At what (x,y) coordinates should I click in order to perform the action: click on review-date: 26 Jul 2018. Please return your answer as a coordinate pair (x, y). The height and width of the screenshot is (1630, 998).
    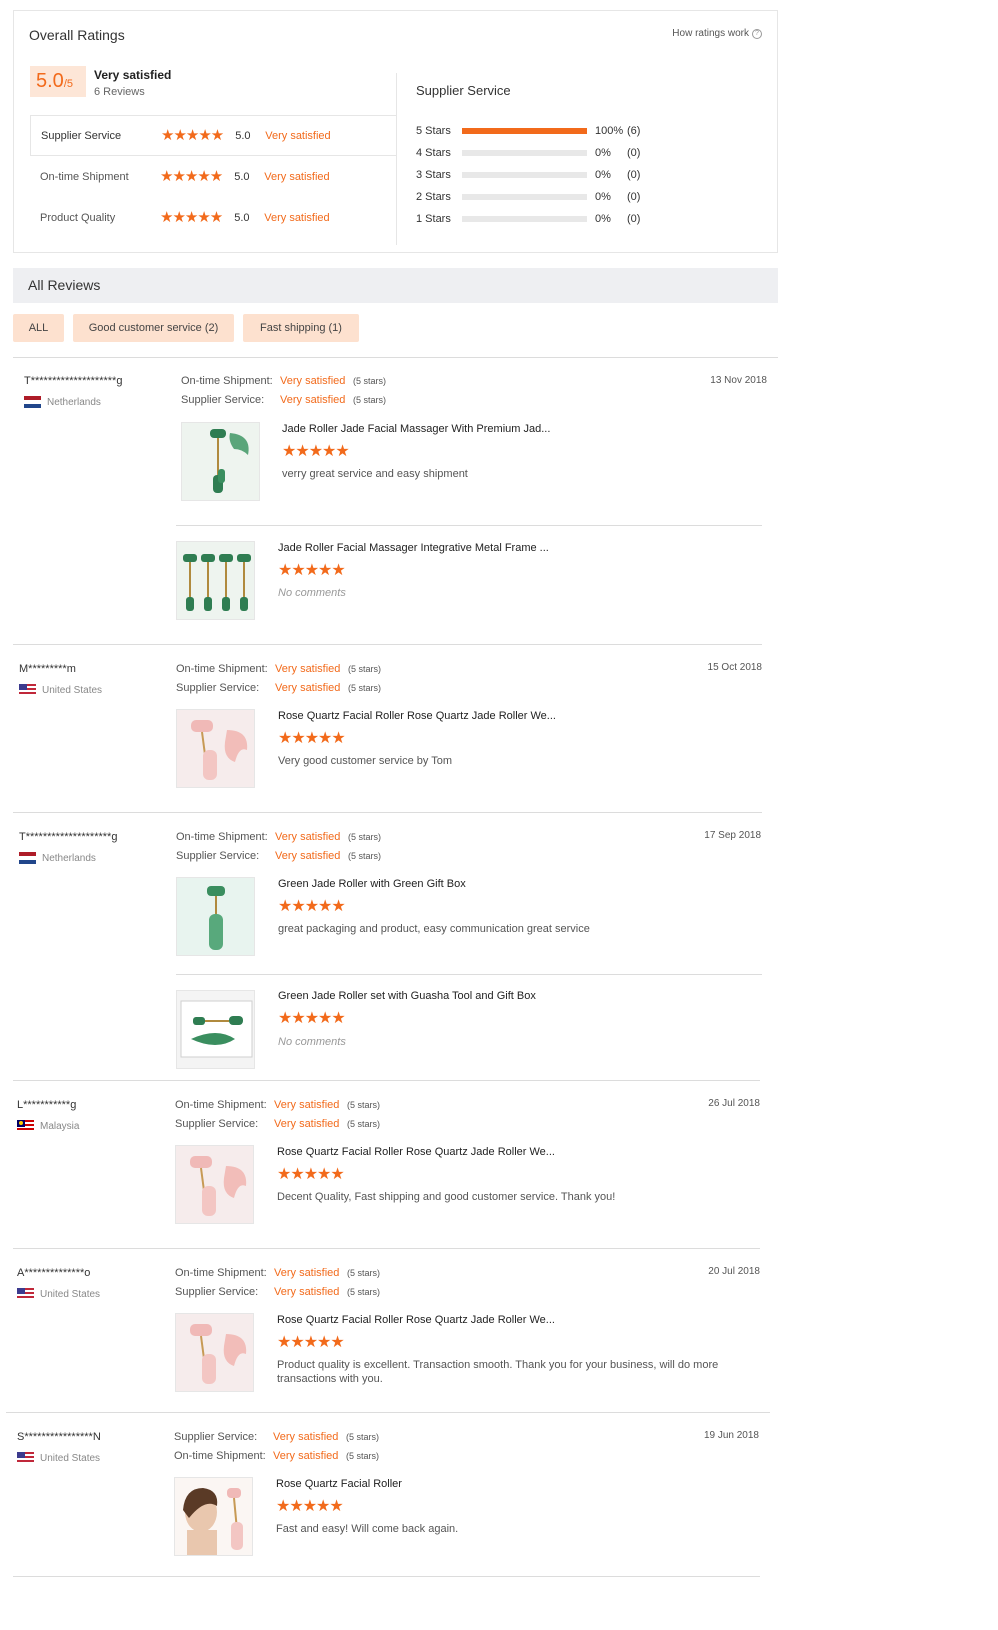
    Looking at the image, I should click on (734, 1103).